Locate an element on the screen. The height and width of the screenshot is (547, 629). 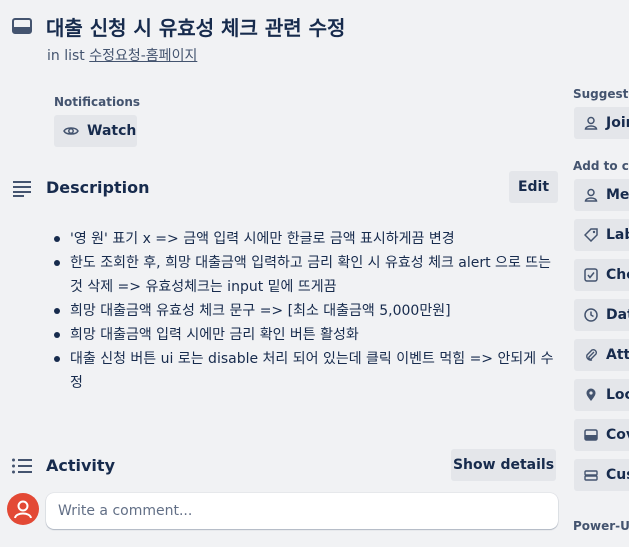
checklist-label: Checklist is located at coordinates (617, 275).